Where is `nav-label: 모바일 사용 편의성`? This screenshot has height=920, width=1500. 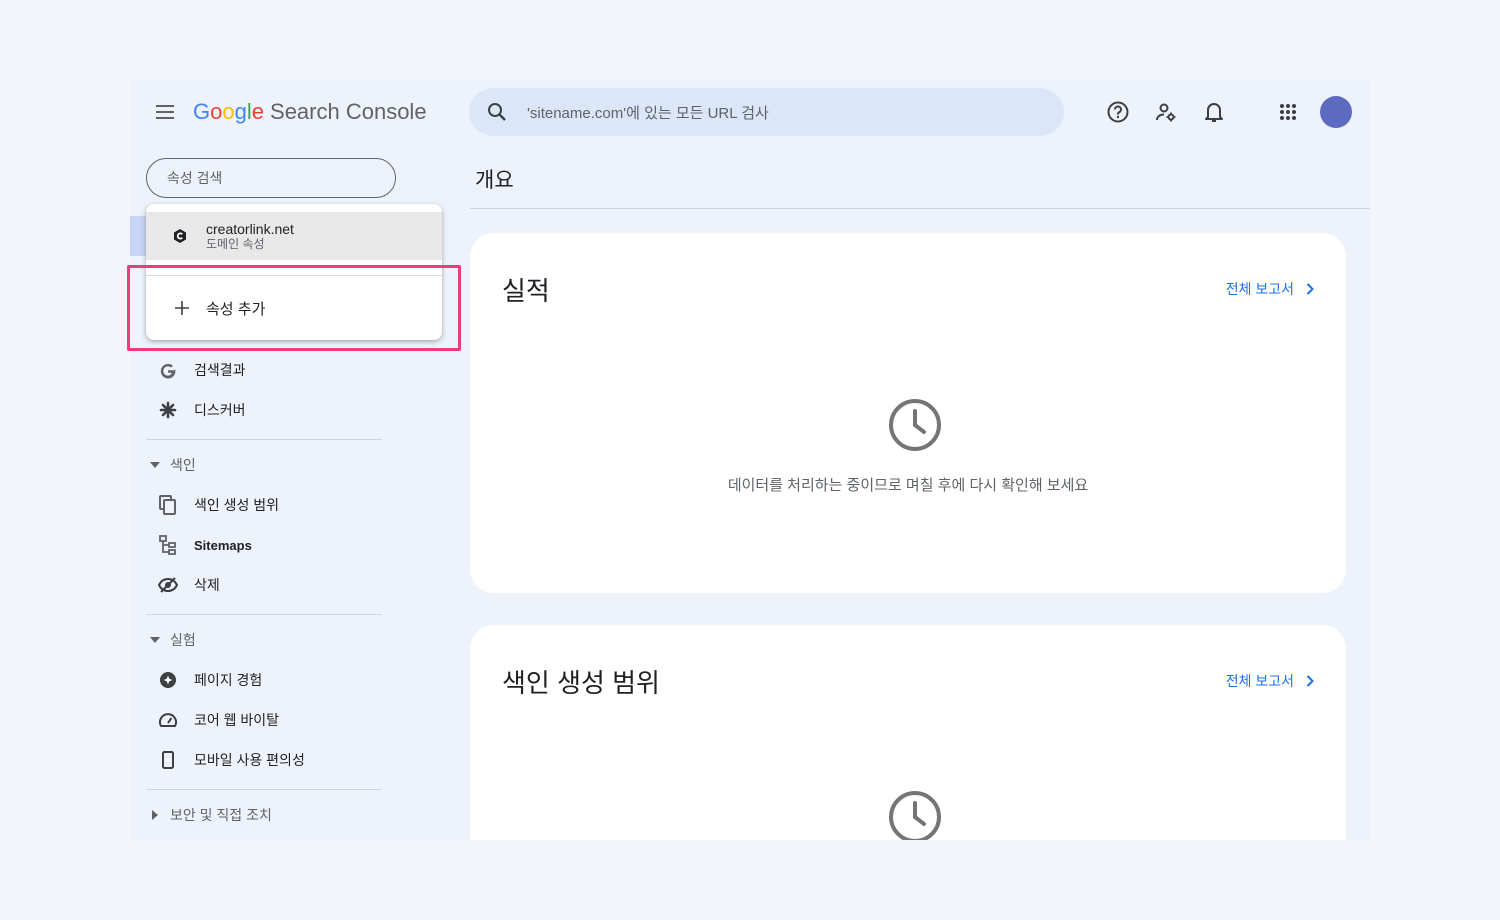
nav-label: 모바일 사용 편의성 is located at coordinates (249, 760).